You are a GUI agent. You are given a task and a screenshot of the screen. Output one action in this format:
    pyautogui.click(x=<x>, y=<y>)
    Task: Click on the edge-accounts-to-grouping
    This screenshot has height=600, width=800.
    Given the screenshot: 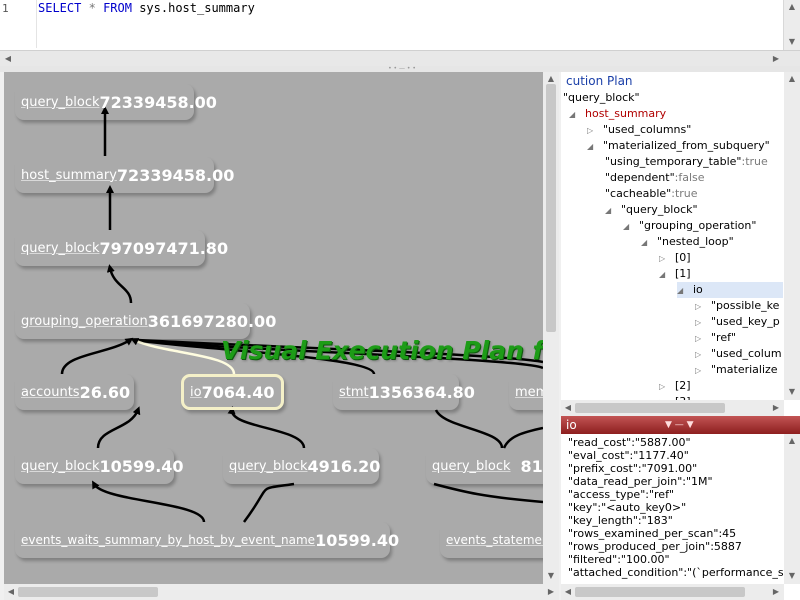 What is the action you would take?
    pyautogui.click(x=97, y=356)
    